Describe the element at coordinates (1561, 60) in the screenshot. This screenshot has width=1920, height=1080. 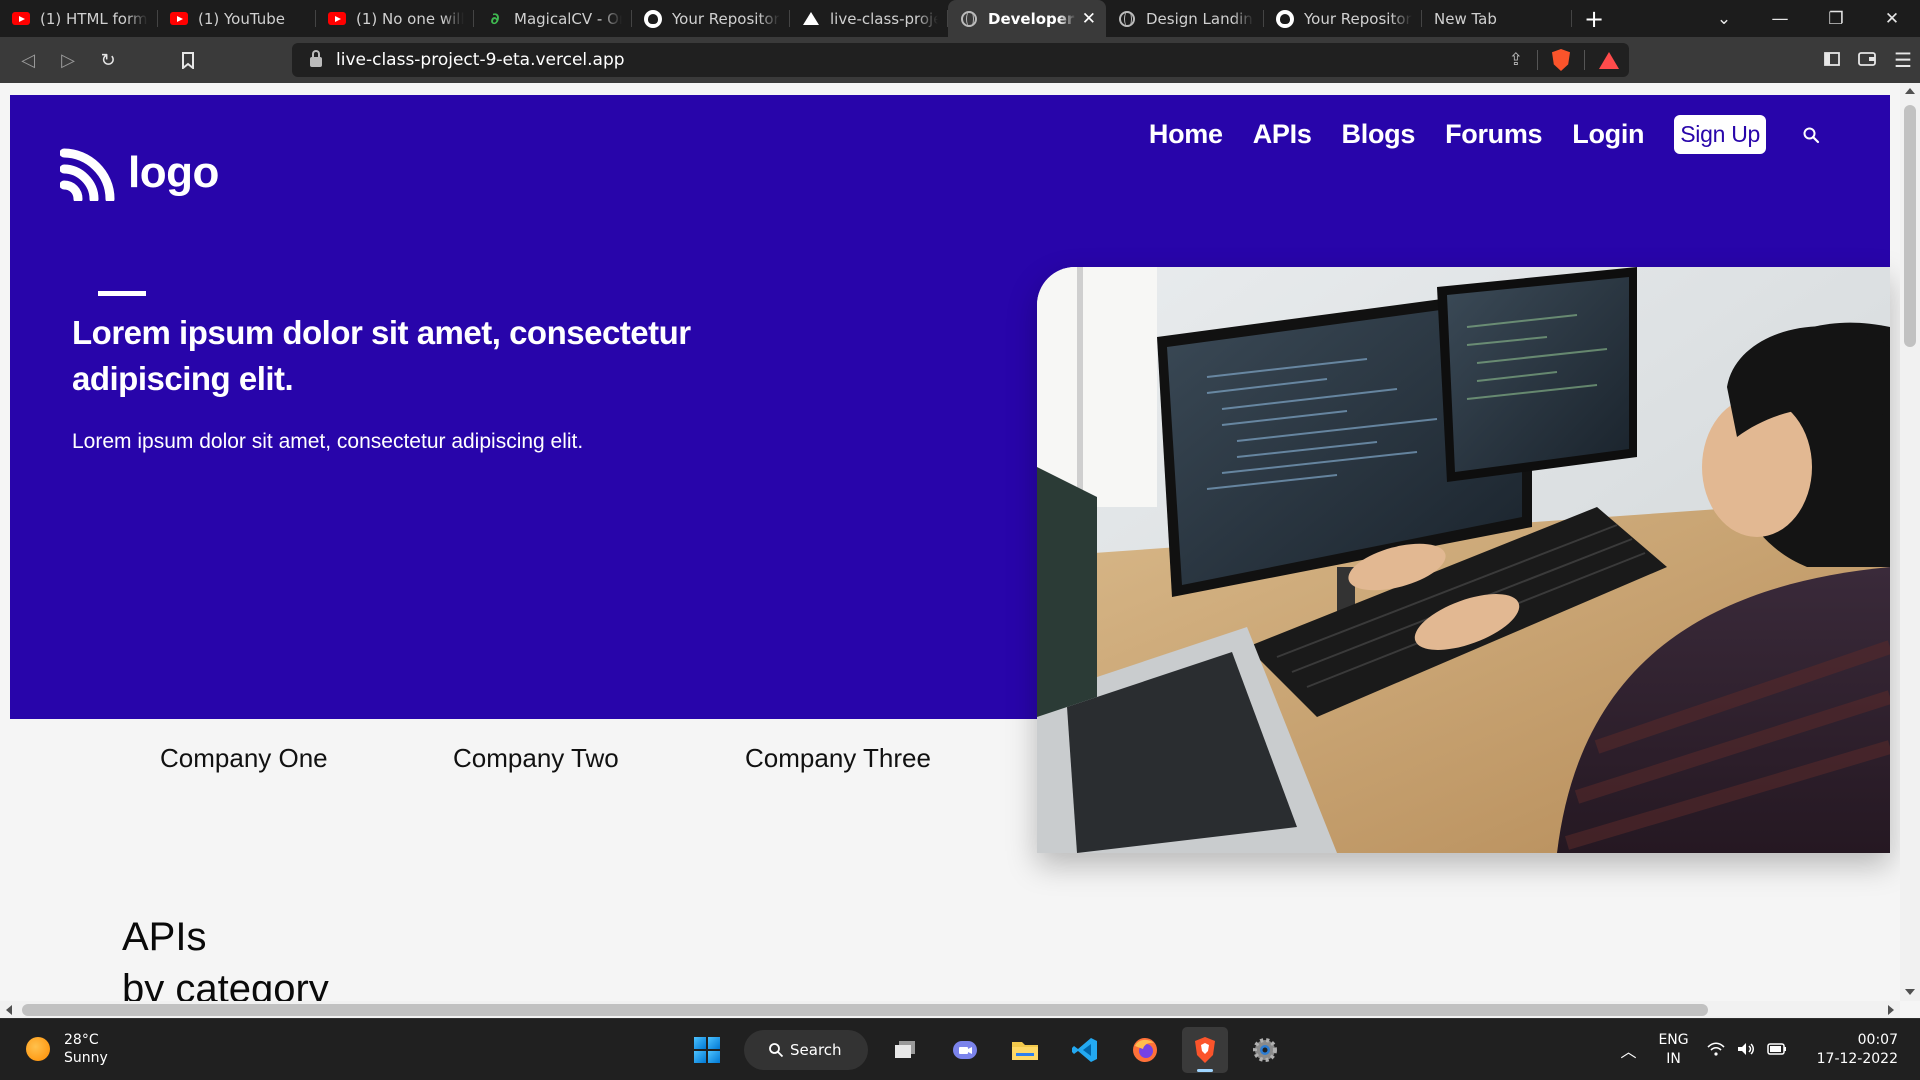
I see `brave-shield-icon` at that location.